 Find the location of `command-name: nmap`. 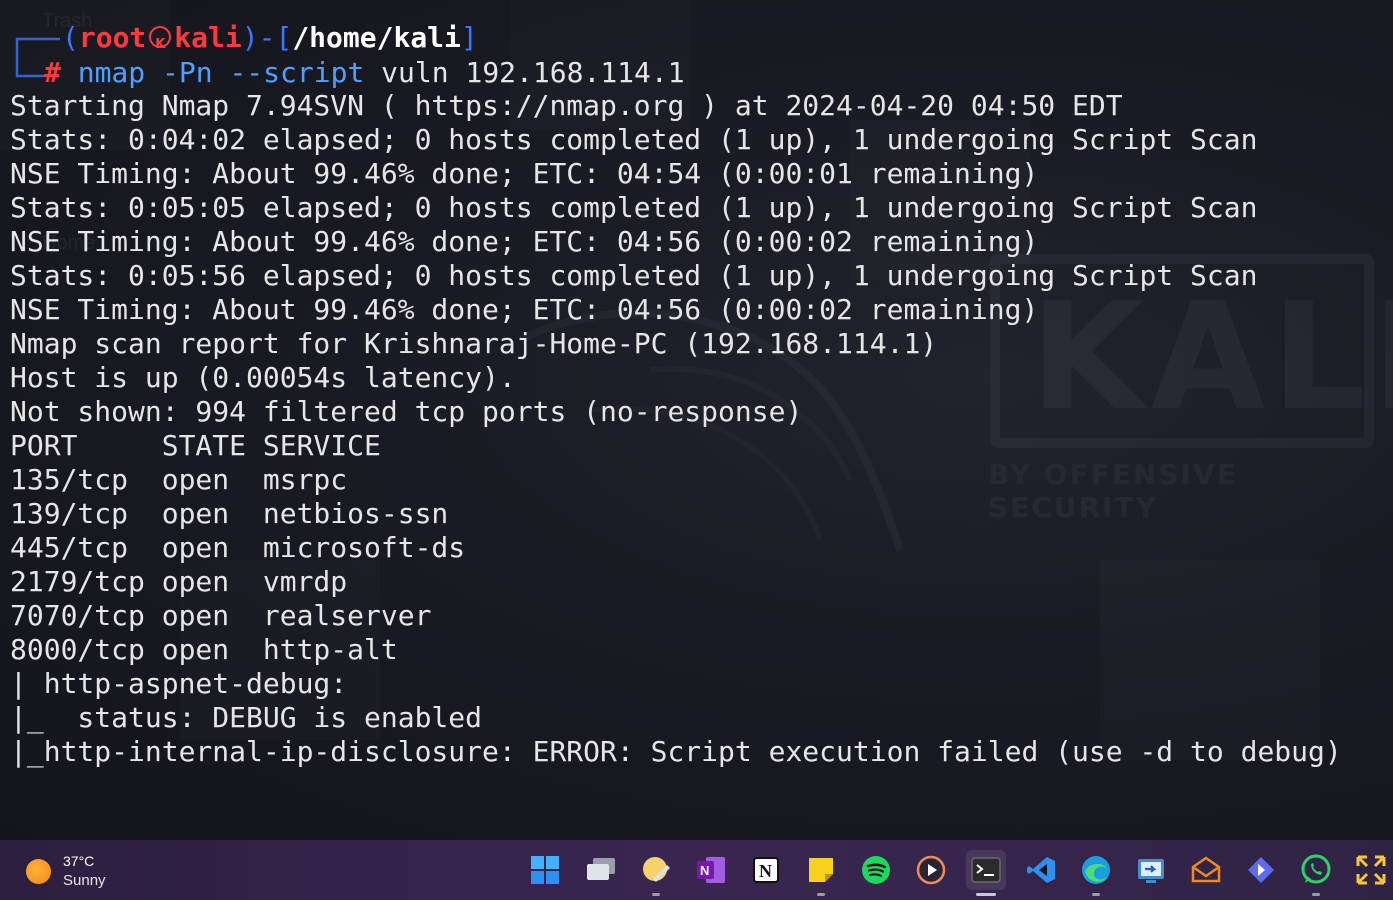

command-name: nmap is located at coordinates (111, 72).